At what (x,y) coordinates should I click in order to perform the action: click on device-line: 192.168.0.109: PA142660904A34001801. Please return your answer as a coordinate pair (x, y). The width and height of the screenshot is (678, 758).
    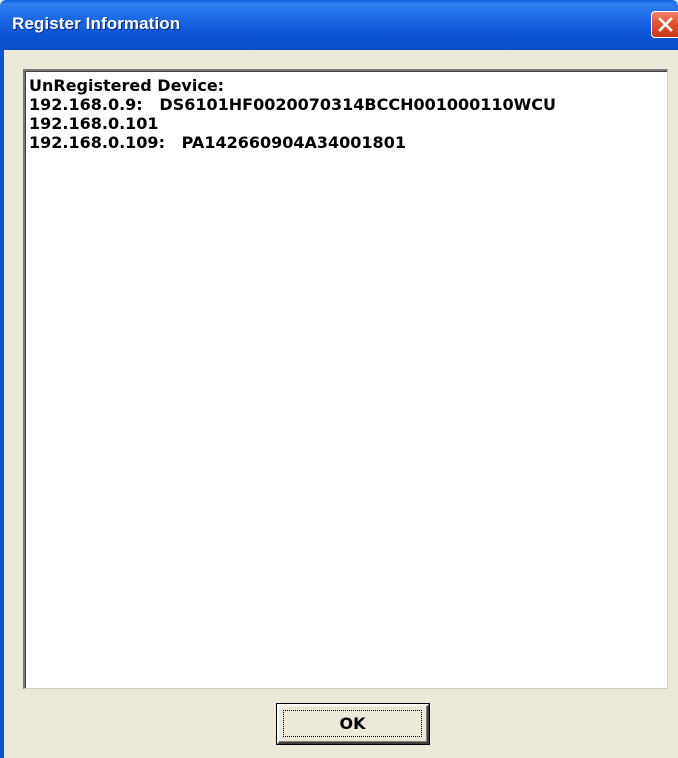
    Looking at the image, I should click on (217, 142).